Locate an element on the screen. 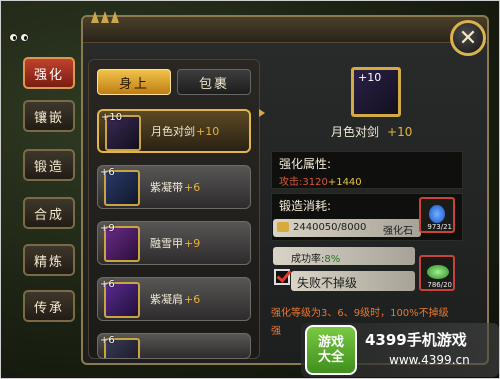 This screenshot has width=500, height=379. selected-item-badge: +10 is located at coordinates (370, 77).